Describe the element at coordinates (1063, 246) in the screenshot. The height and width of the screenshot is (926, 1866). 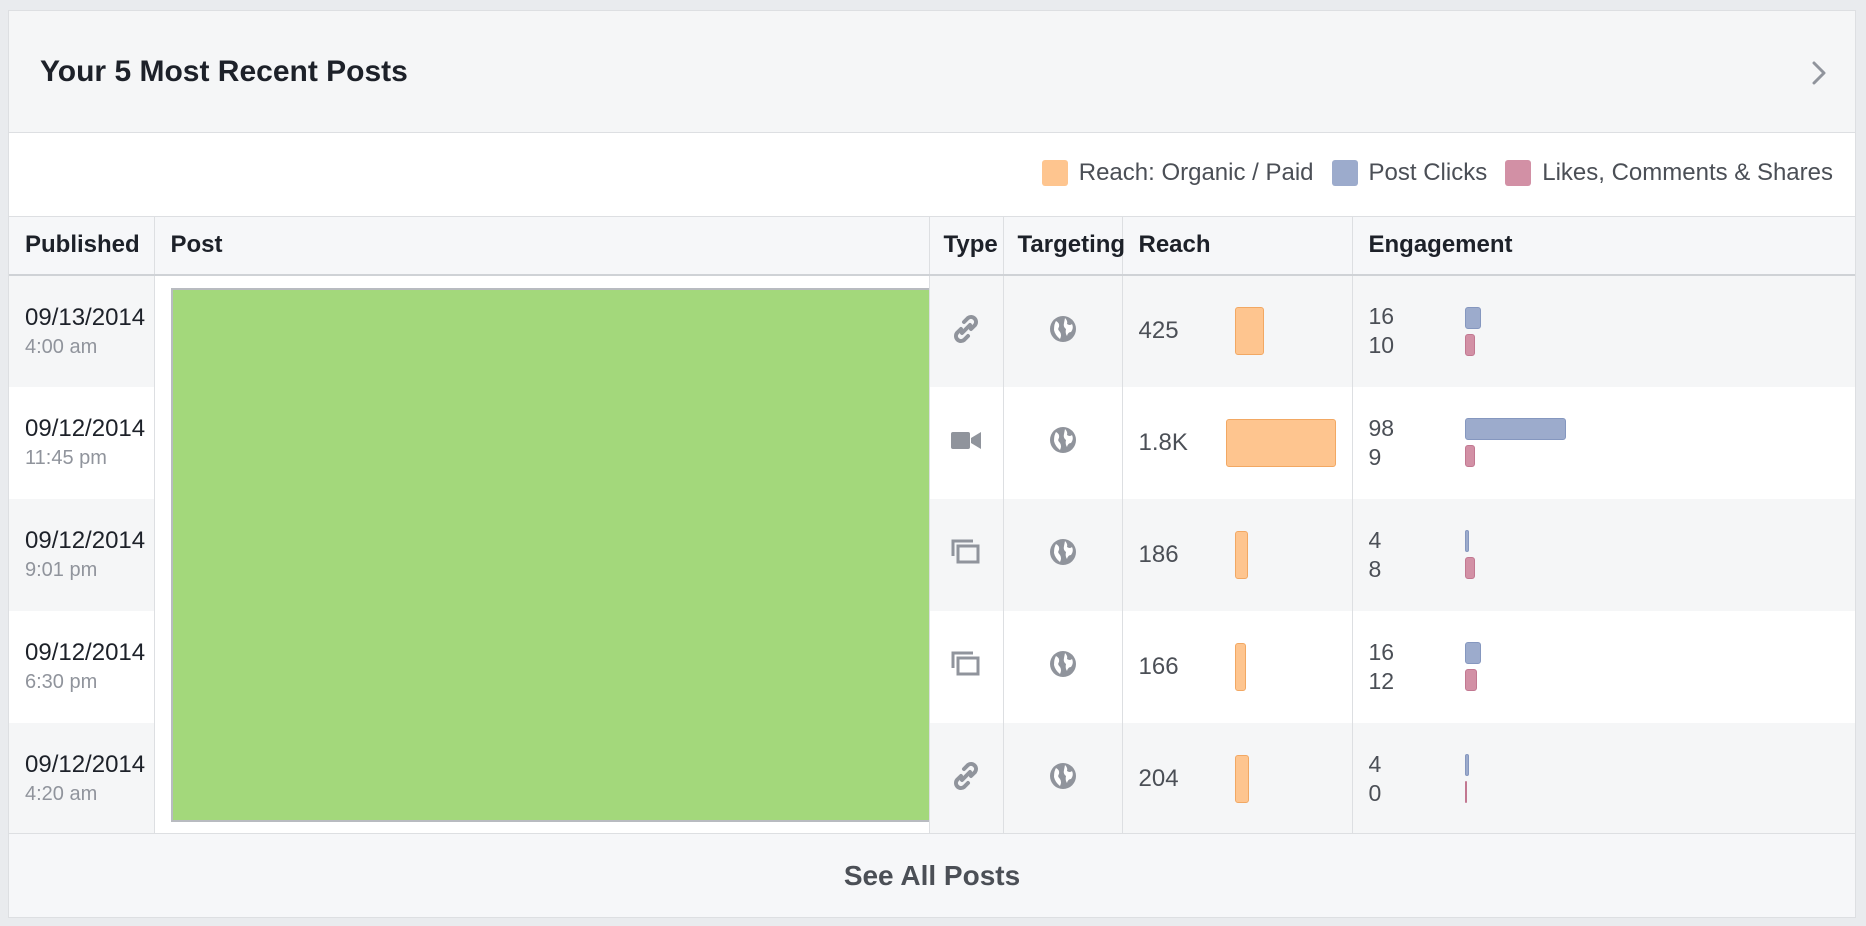
I see `column-header-targeting: Targeting` at that location.